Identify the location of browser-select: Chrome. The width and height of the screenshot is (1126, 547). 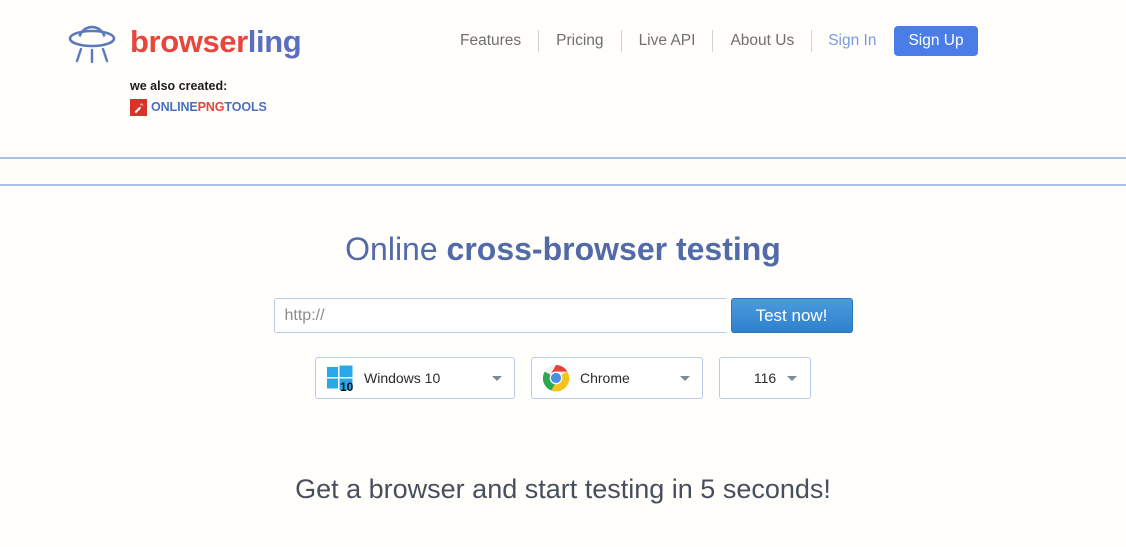
(617, 378).